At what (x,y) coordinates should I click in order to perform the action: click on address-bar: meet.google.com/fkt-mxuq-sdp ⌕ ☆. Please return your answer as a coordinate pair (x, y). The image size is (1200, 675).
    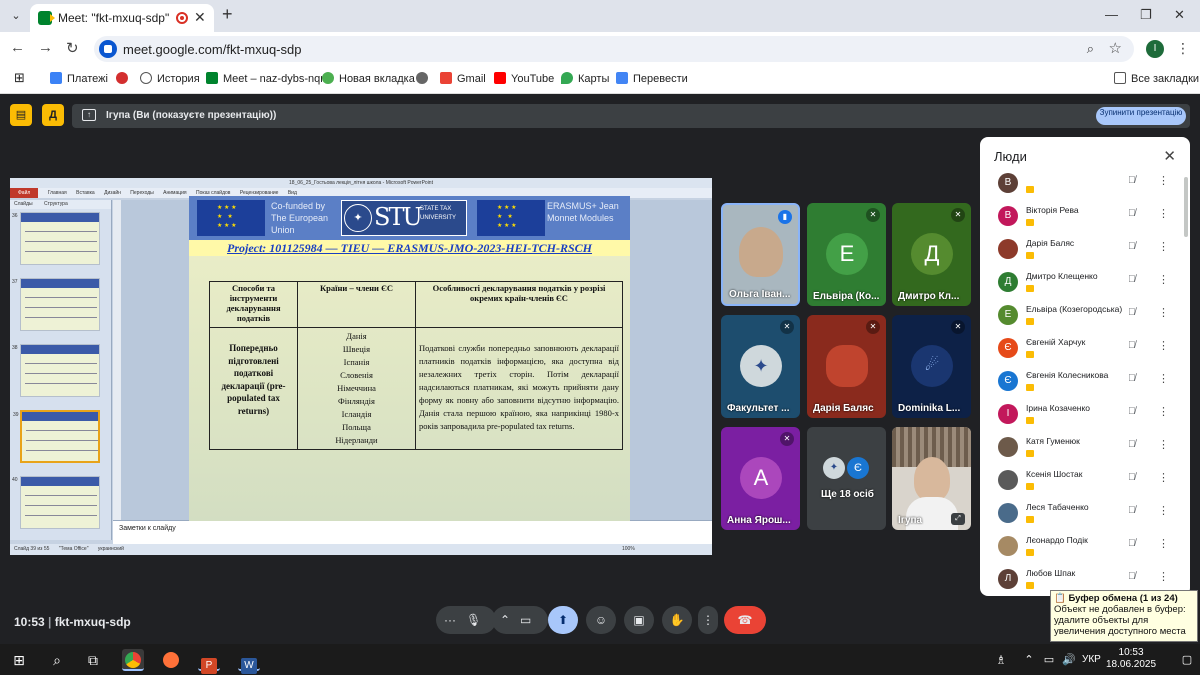
    Looking at the image, I should click on (614, 49).